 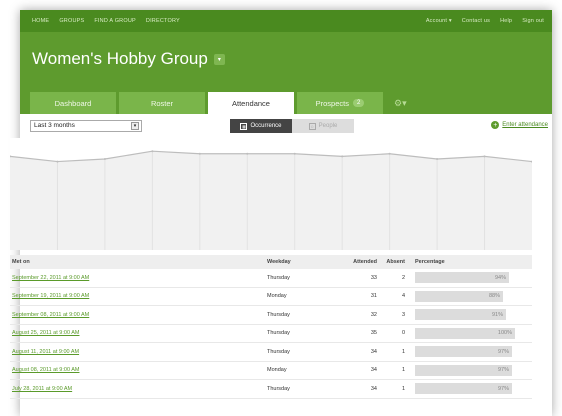 I want to click on tab-prospects-label: Prospects, so click(x=332, y=103).